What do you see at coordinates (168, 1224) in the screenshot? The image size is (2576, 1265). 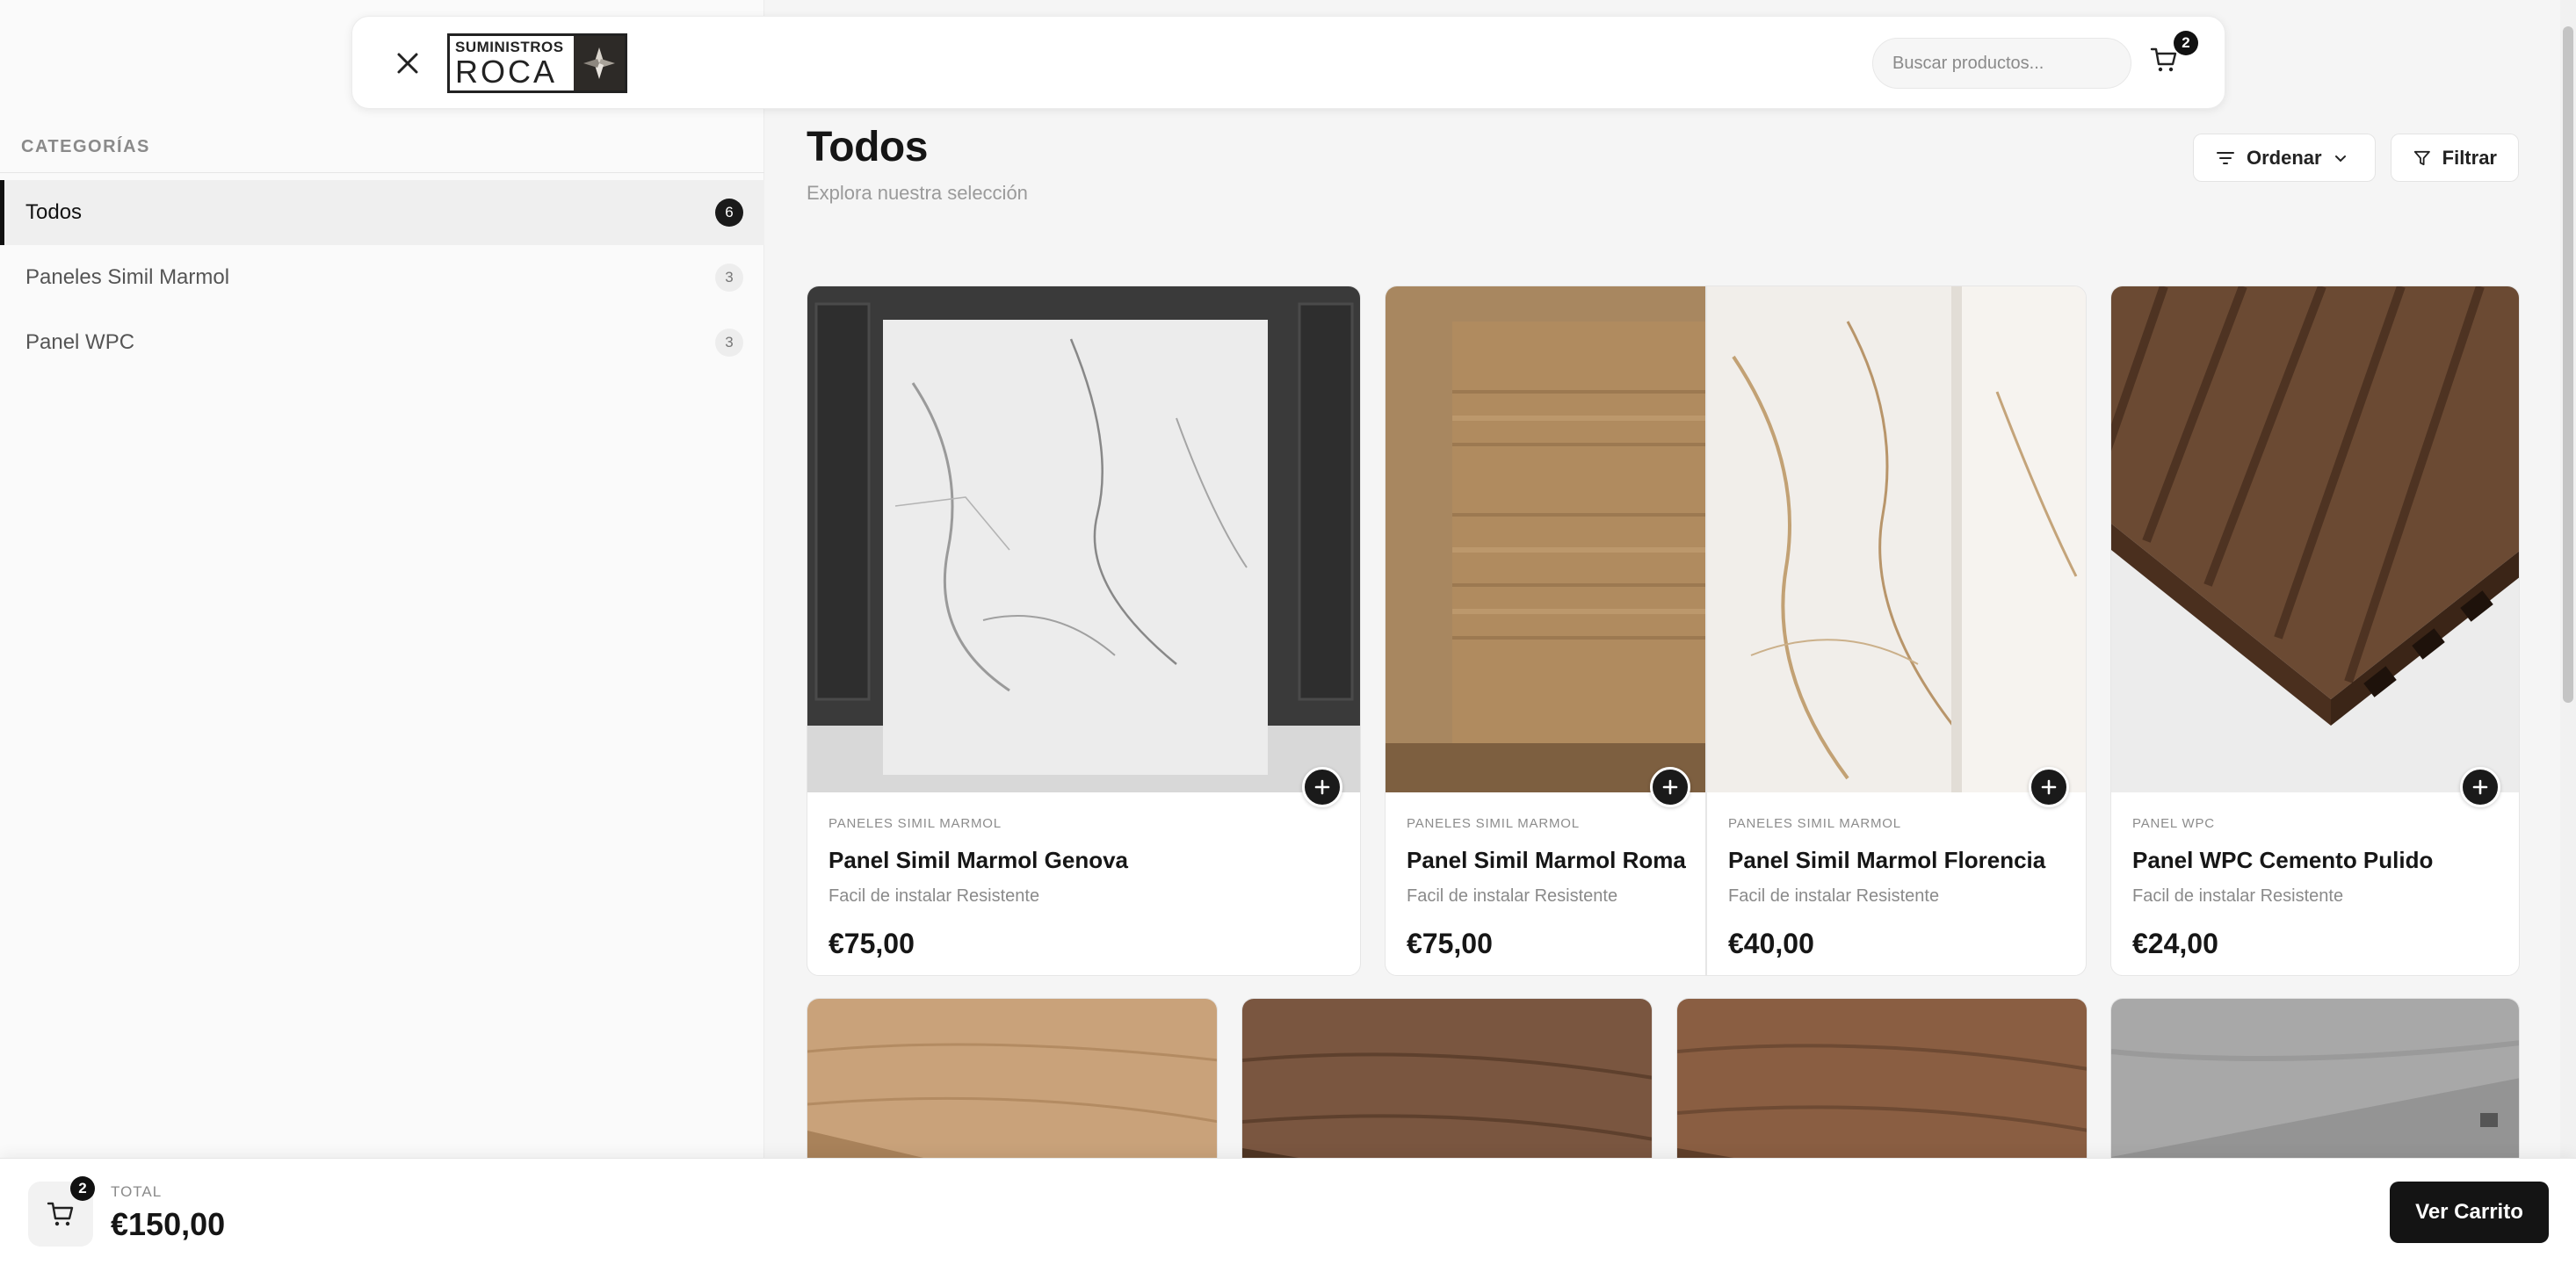 I see `total-value: €150,00` at bounding box center [168, 1224].